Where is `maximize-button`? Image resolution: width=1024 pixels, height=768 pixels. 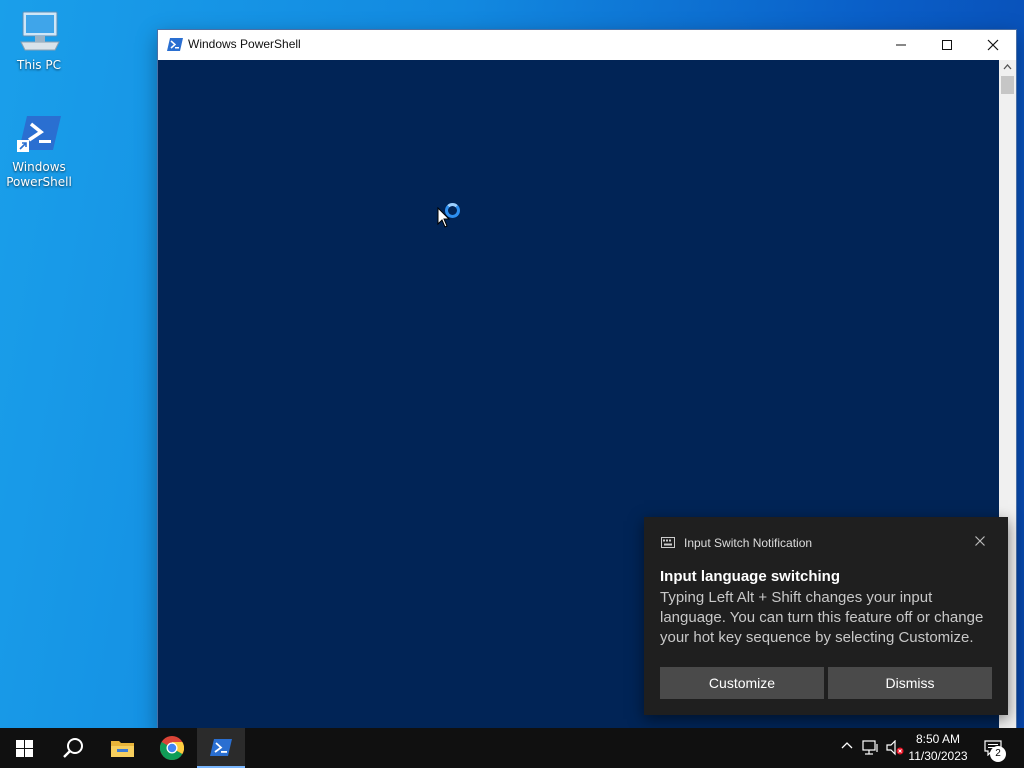
maximize-button is located at coordinates (947, 45).